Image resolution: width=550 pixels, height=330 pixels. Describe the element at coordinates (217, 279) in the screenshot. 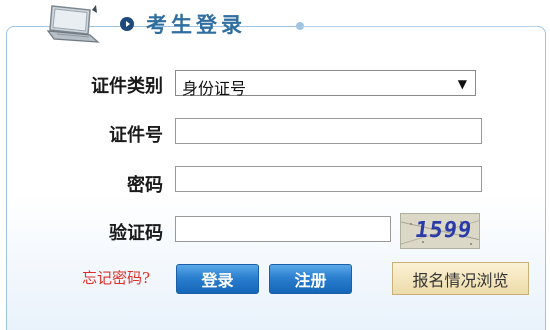

I see `login-button: 登录` at that location.